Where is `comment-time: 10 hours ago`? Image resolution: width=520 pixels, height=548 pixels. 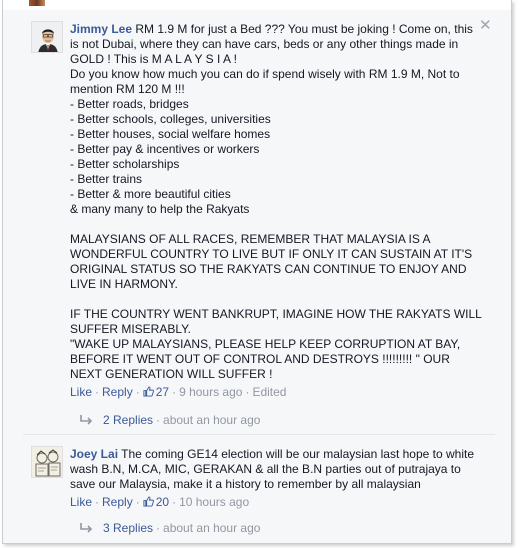 comment-time: 10 hours ago is located at coordinates (214, 502).